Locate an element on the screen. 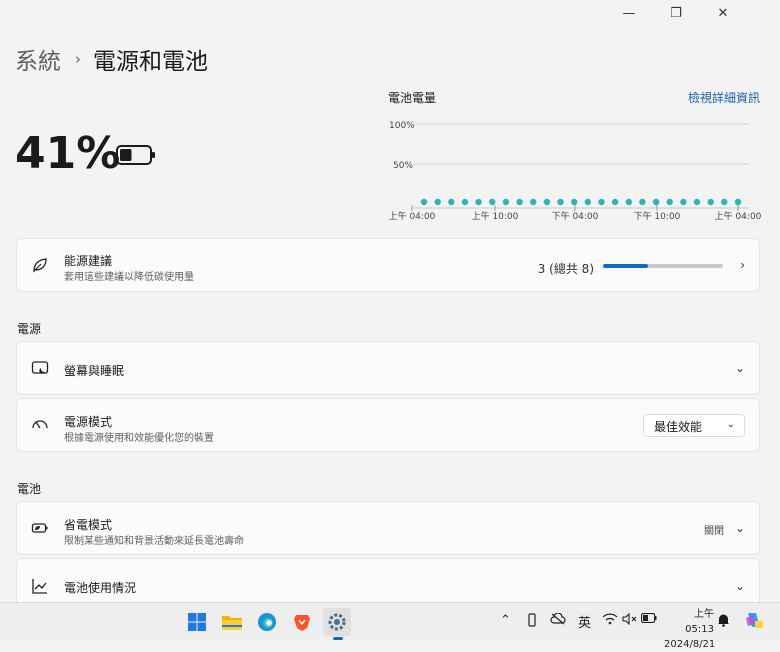 This screenshot has height=652, width=780. y-tick-50: 50% is located at coordinates (403, 166).